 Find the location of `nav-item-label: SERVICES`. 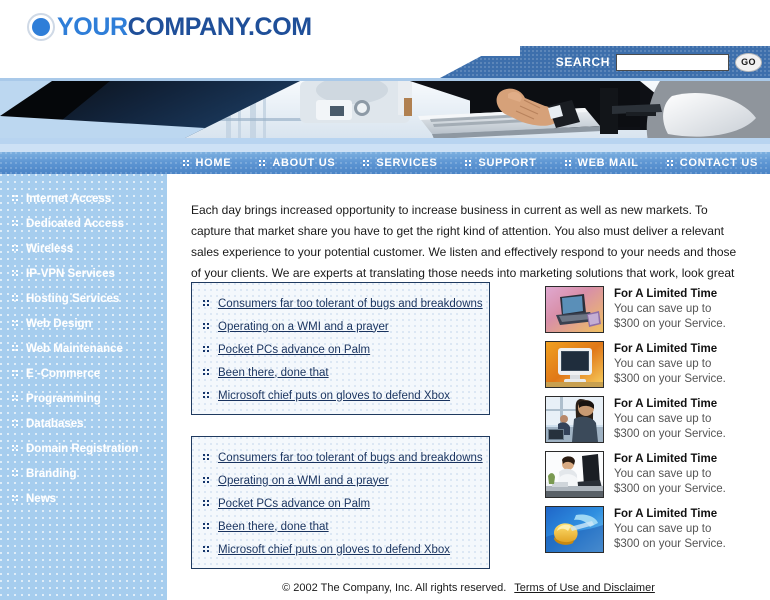

nav-item-label: SERVICES is located at coordinates (407, 163).